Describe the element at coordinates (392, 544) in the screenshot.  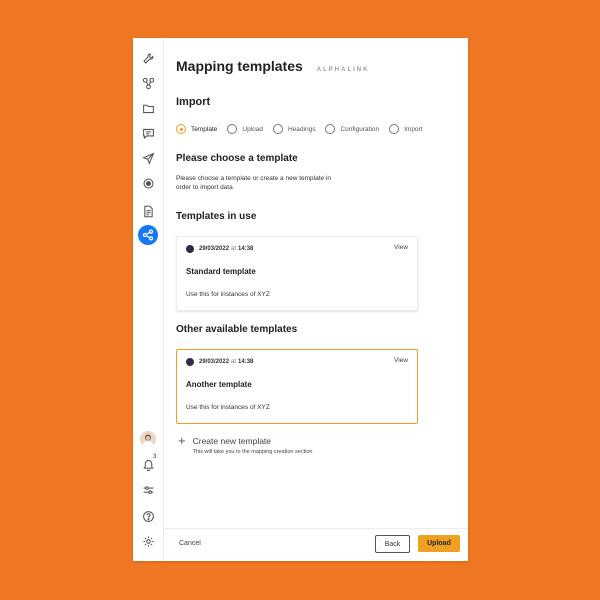
I see `back-button: Back` at that location.